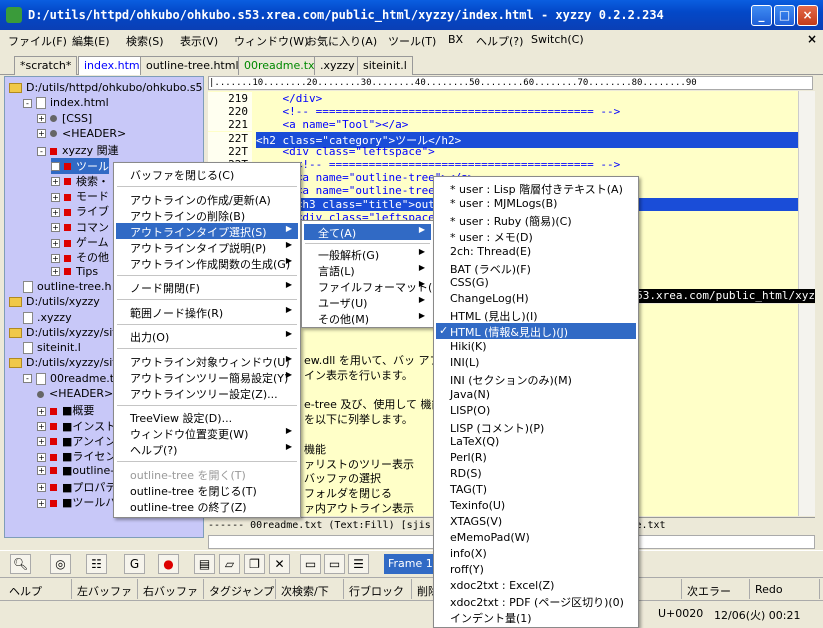 Image resolution: width=823 pixels, height=628 pixels. What do you see at coordinates (332, 124) in the screenshot?
I see `code-line: <a name="Tool"></a>` at bounding box center [332, 124].